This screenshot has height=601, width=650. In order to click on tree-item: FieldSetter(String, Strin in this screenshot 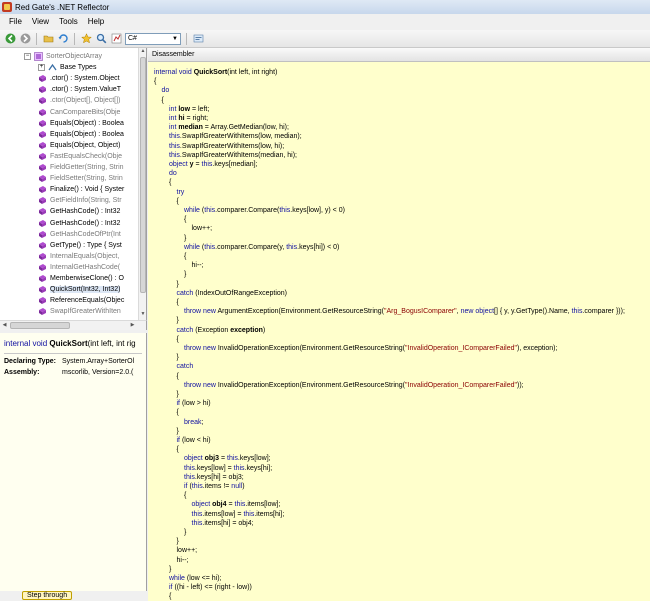, I will do `click(80, 178)`.